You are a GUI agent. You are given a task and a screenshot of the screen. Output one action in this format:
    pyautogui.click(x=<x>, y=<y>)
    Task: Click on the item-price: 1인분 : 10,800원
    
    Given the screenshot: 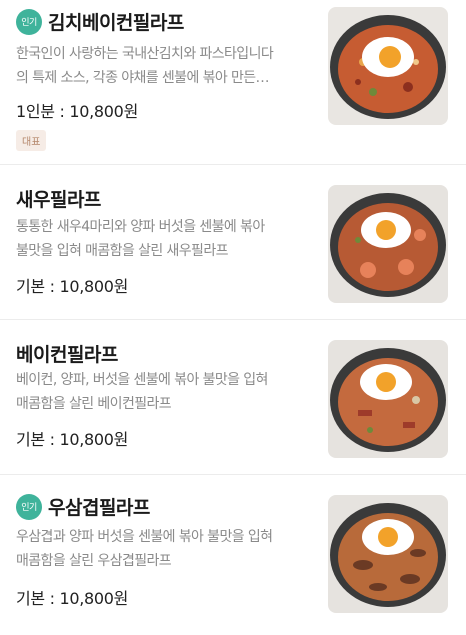 What is the action you would take?
    pyautogui.click(x=77, y=111)
    